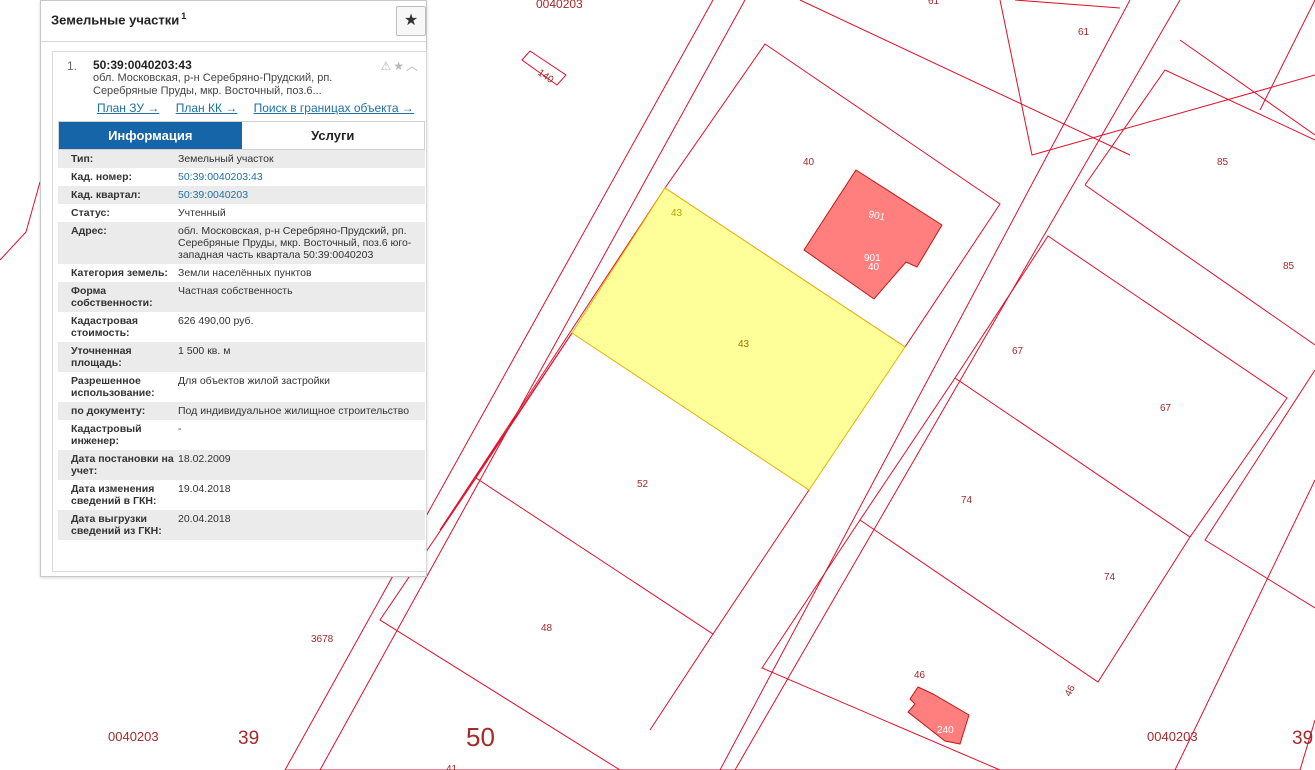 Image resolution: width=1315 pixels, height=770 pixels. Describe the element at coordinates (106, 435) in the screenshot. I see `info-label: Кадастровый инженер:` at that location.